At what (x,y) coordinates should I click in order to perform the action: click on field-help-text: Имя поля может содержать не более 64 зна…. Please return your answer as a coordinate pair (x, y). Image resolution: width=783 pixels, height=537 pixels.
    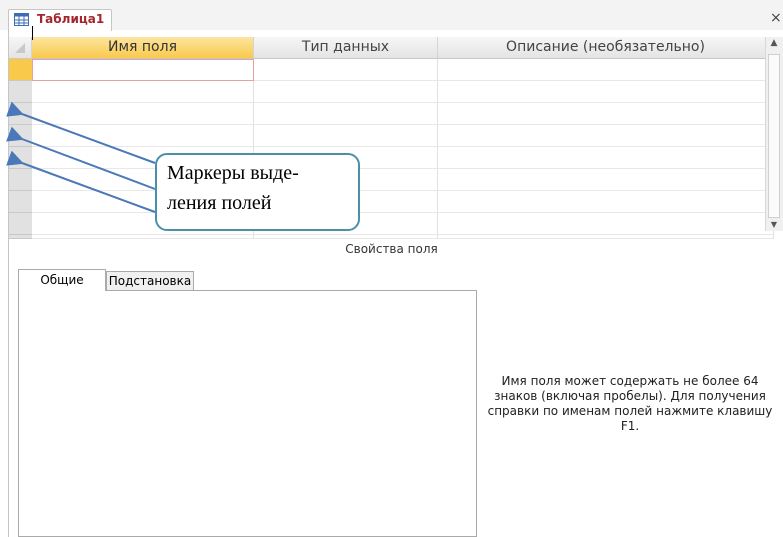
    Looking at the image, I should click on (630, 403).